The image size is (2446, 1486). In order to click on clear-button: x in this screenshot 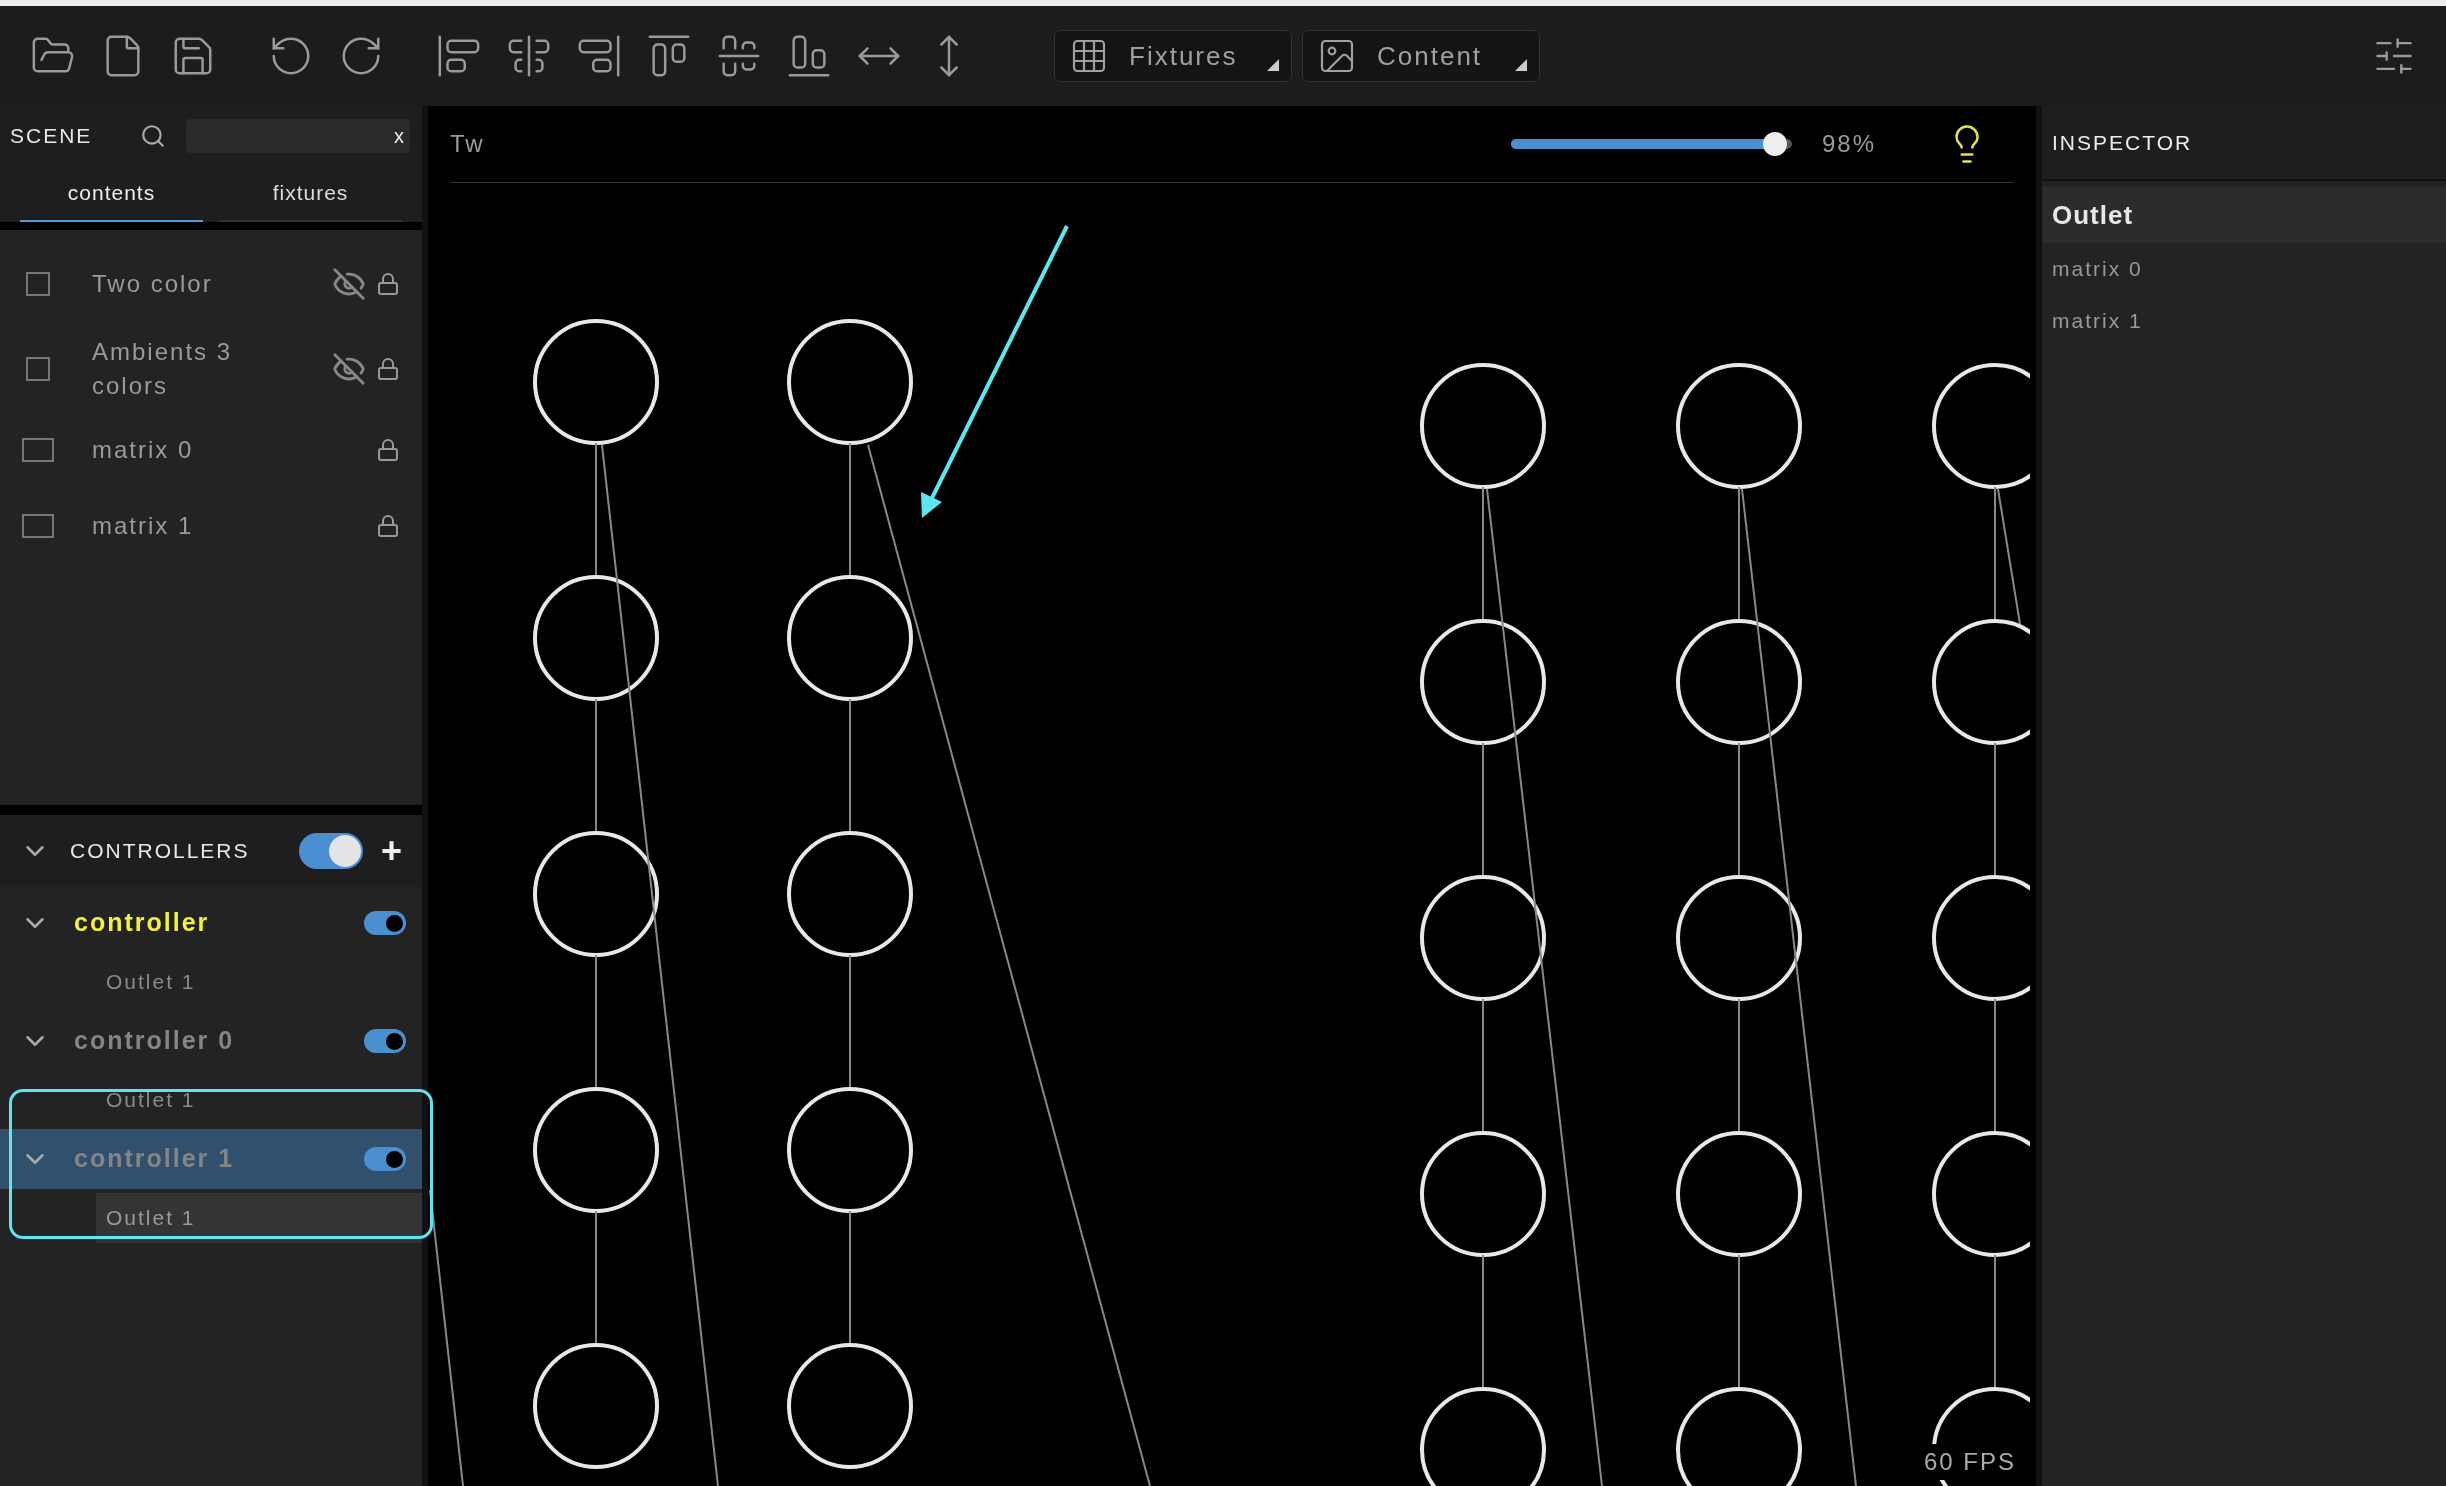, I will do `click(399, 136)`.